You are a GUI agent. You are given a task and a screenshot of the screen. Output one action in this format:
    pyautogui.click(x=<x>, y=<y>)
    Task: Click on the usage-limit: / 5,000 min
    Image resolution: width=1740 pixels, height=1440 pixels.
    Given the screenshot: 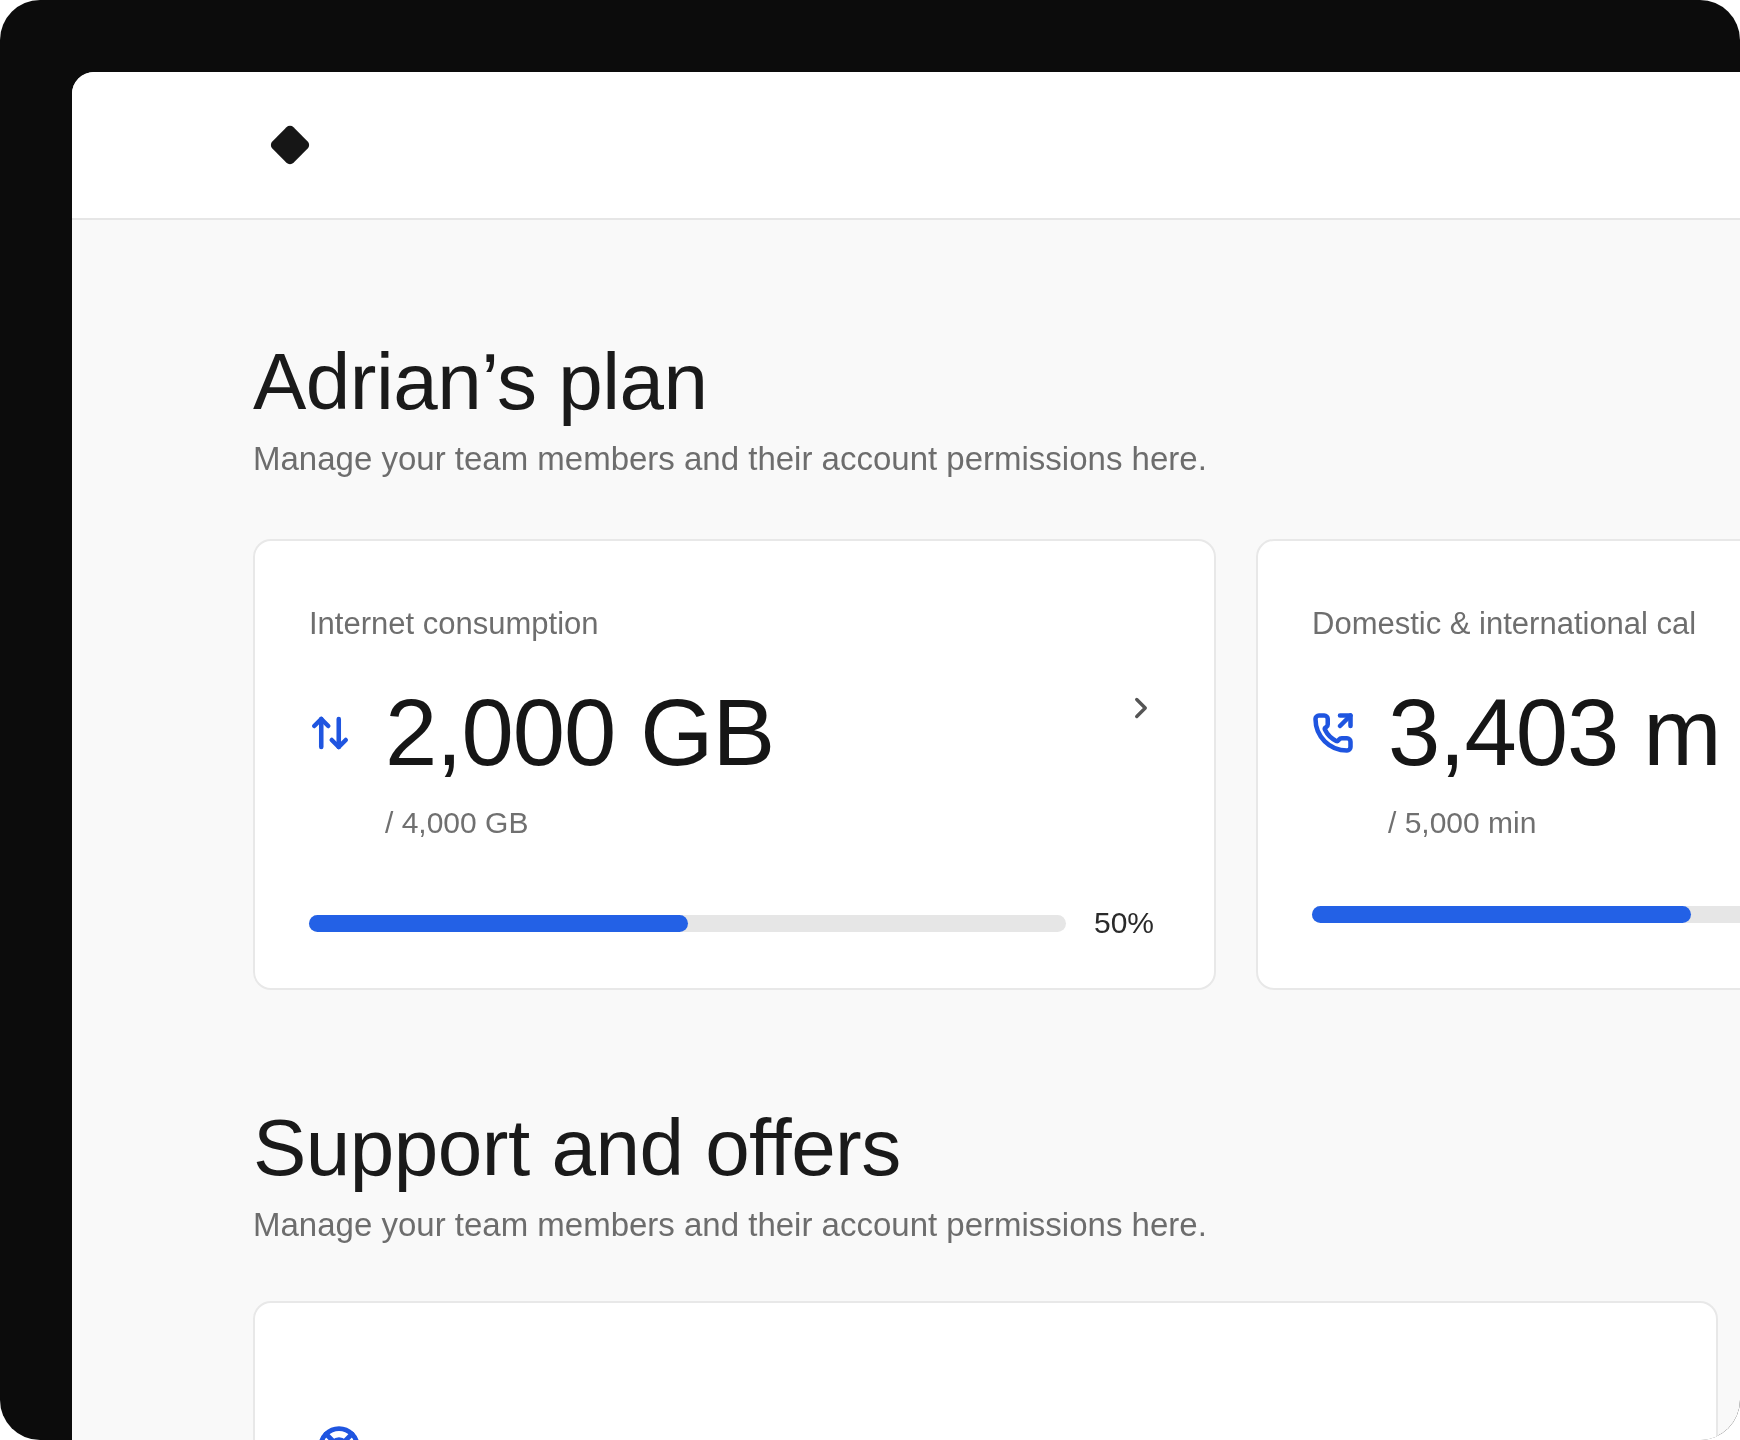 What is the action you would take?
    pyautogui.click(x=1463, y=823)
    